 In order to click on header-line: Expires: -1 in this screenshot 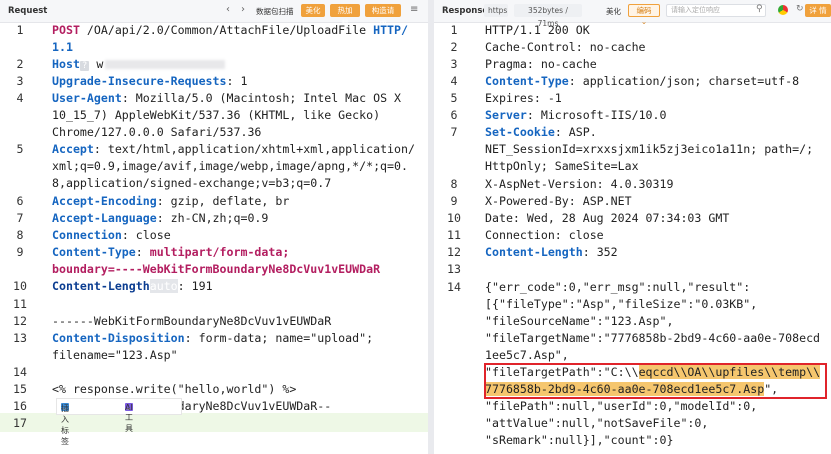, I will do `click(523, 98)`.